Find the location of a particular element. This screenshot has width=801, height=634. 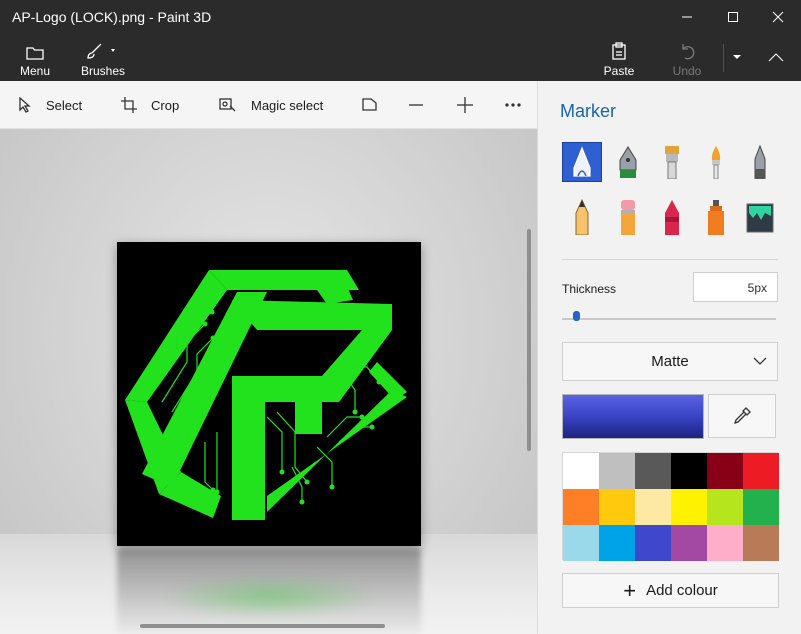

brush-icon is located at coordinates (101, 51).